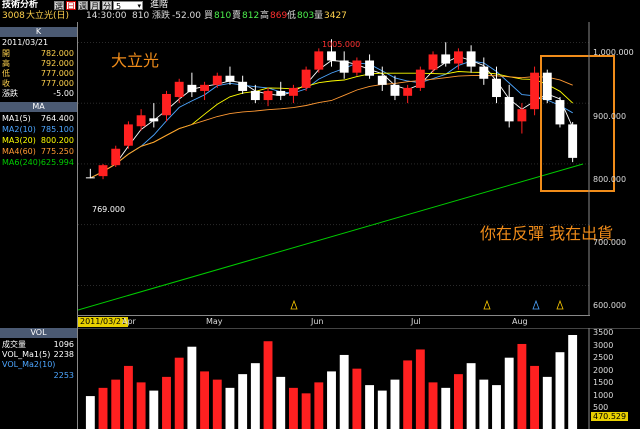 The height and width of the screenshot is (429, 640). Describe the element at coordinates (601, 407) in the screenshot. I see `vol-tick-500: 500` at that location.